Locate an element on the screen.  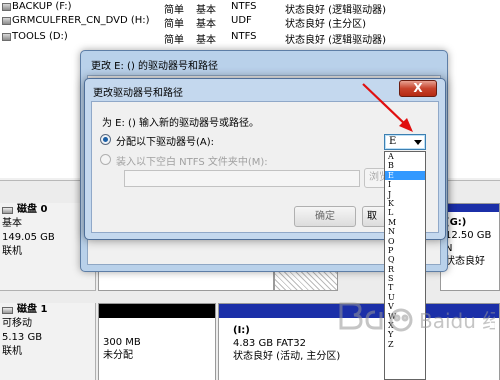
dialog-title: 更改驱动器号和路径 is located at coordinates (138, 93).